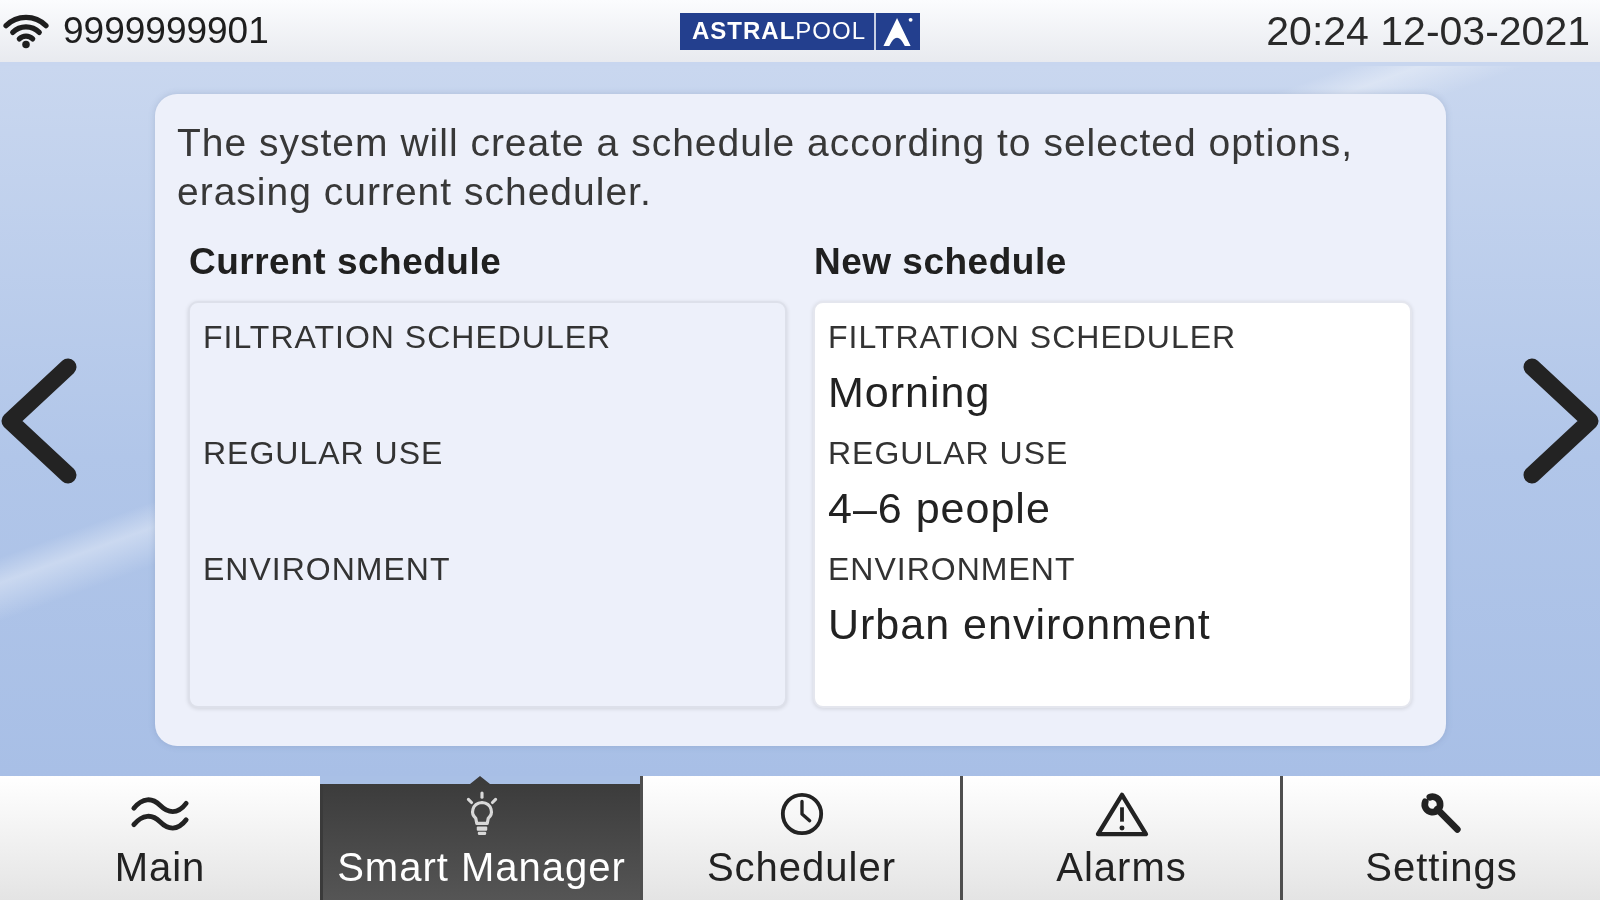 This screenshot has width=1600, height=900. I want to click on logo-text: ASTRALPOOL, so click(779, 31).